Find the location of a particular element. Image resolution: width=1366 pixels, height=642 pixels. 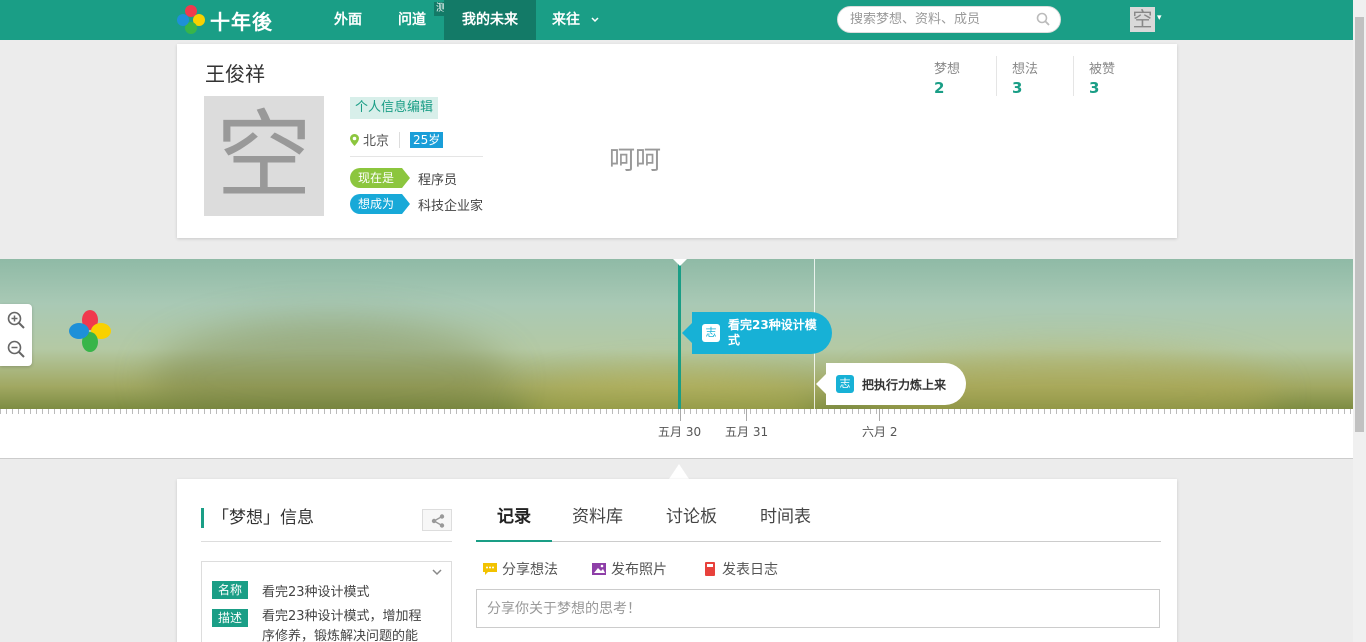

share-idea-button: 分享想法 is located at coordinates (520, 569).